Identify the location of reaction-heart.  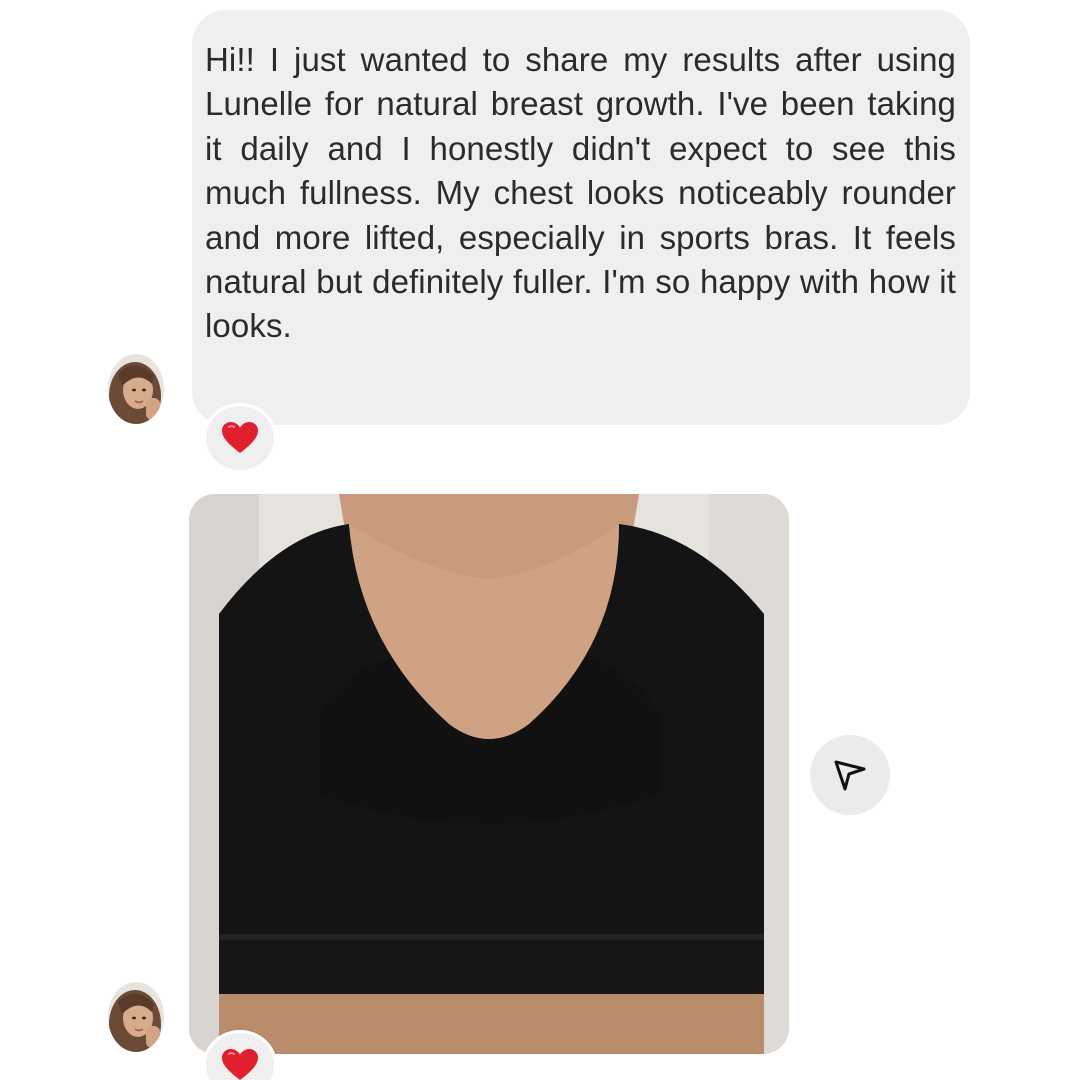
(240, 438).